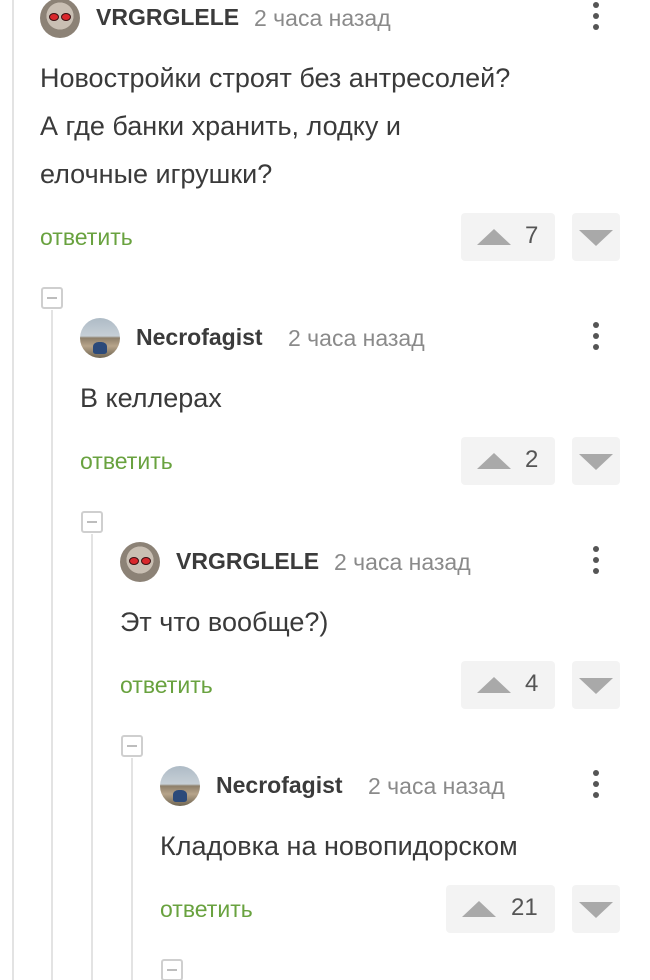 Image resolution: width=650 pixels, height=980 pixels. Describe the element at coordinates (151, 398) in the screenshot. I see `comment-text-line: В келлерах` at that location.